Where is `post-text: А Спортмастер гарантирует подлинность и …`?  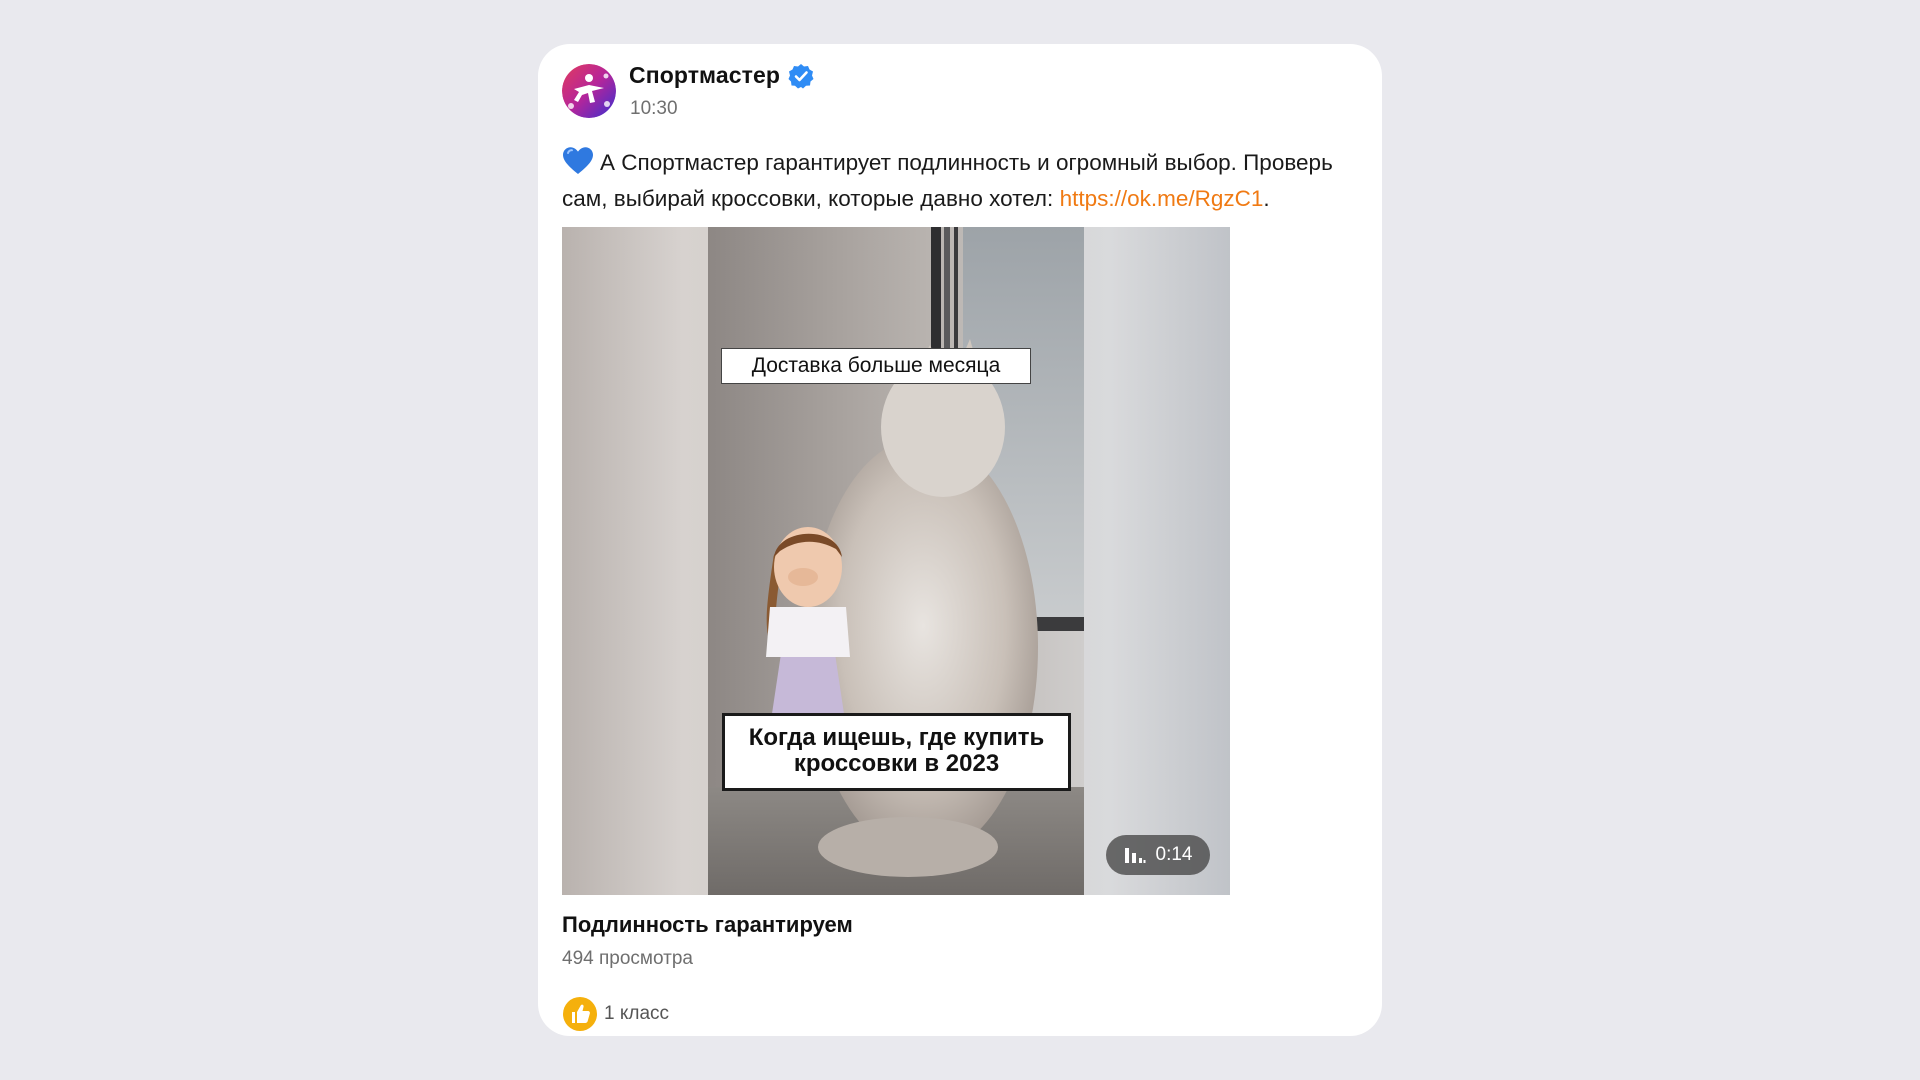
post-text: А Спортмастер гарантирует подлинность и … is located at coordinates (967, 181).